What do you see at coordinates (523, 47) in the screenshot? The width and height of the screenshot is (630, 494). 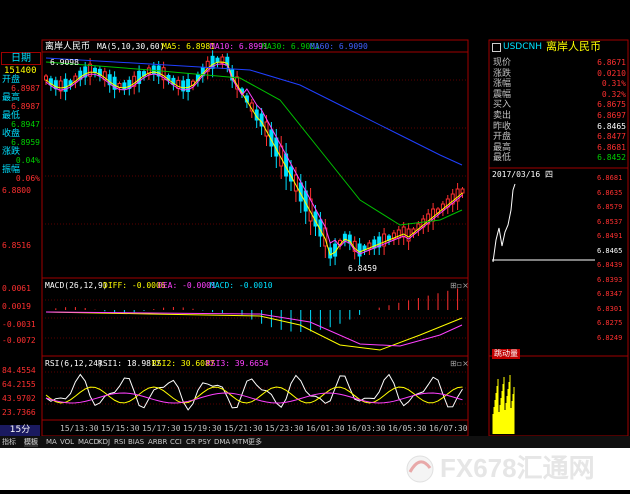 I see `quote-symbol: USDCNH` at bounding box center [523, 47].